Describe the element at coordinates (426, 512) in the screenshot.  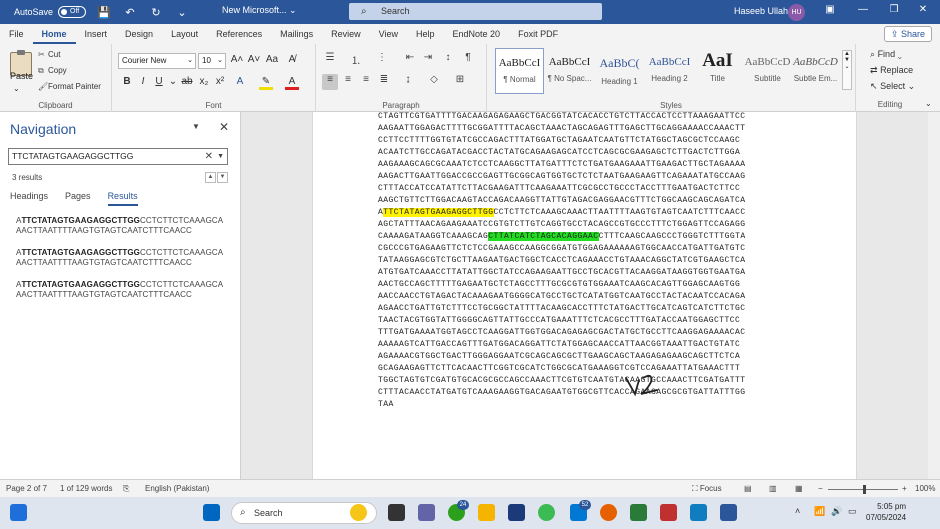
I see `teams-icon` at that location.